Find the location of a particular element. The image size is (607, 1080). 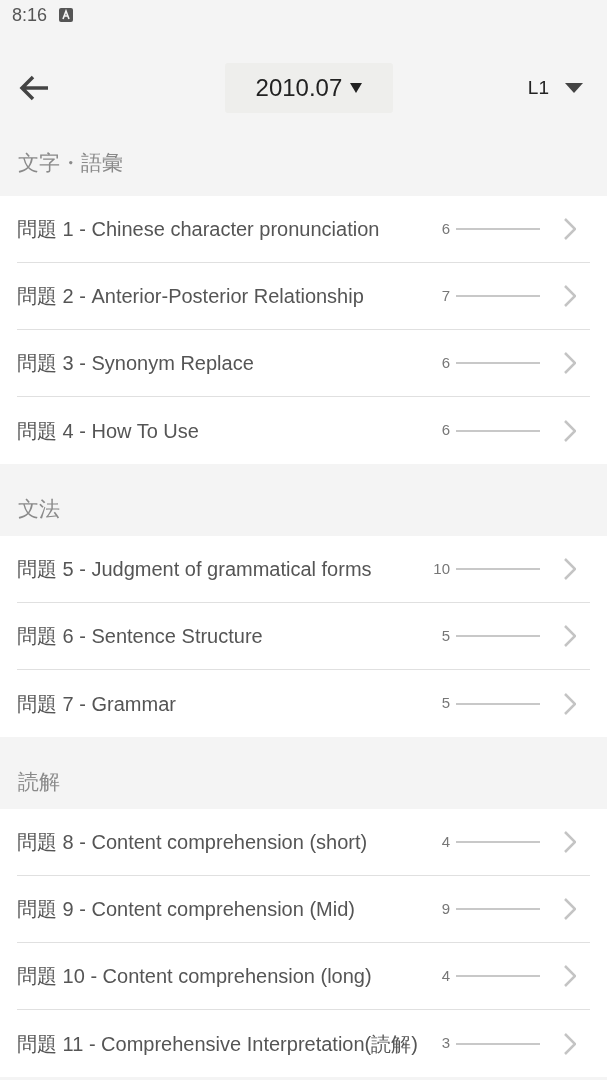

list-item: 問題 3 - Synonym Replace 6 is located at coordinates (303, 363).